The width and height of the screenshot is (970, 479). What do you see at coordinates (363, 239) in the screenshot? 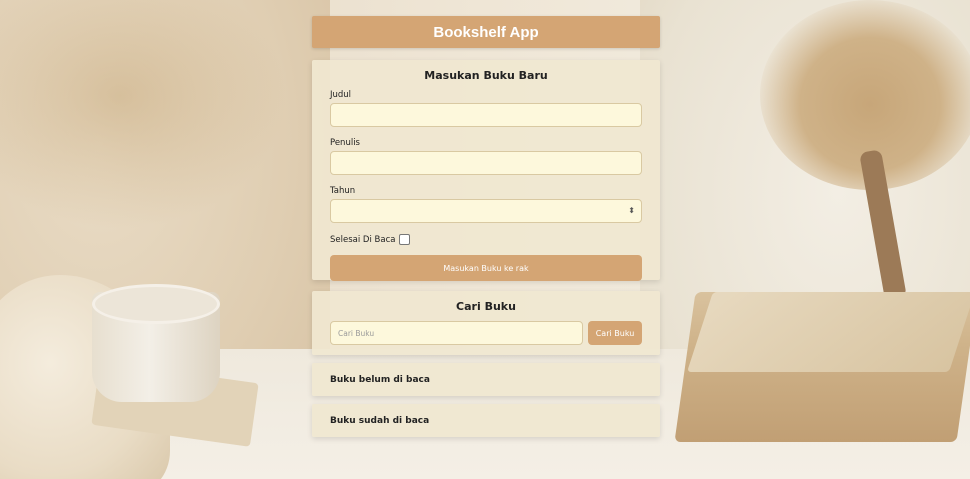
I see `finished-label: Selesai Di Baca` at bounding box center [363, 239].